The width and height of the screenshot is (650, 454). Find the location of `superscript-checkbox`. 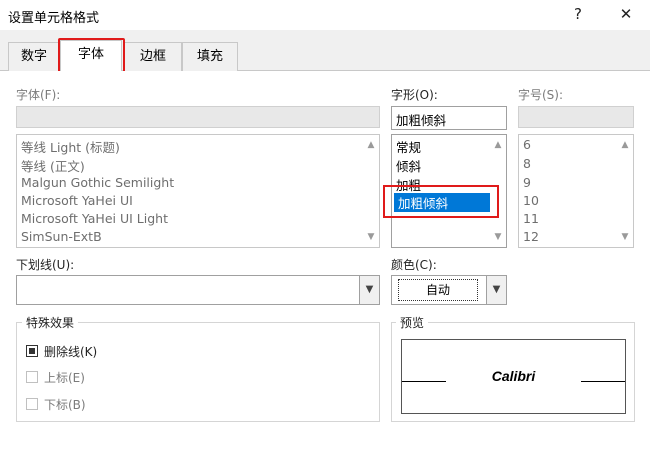

superscript-checkbox is located at coordinates (32, 377).